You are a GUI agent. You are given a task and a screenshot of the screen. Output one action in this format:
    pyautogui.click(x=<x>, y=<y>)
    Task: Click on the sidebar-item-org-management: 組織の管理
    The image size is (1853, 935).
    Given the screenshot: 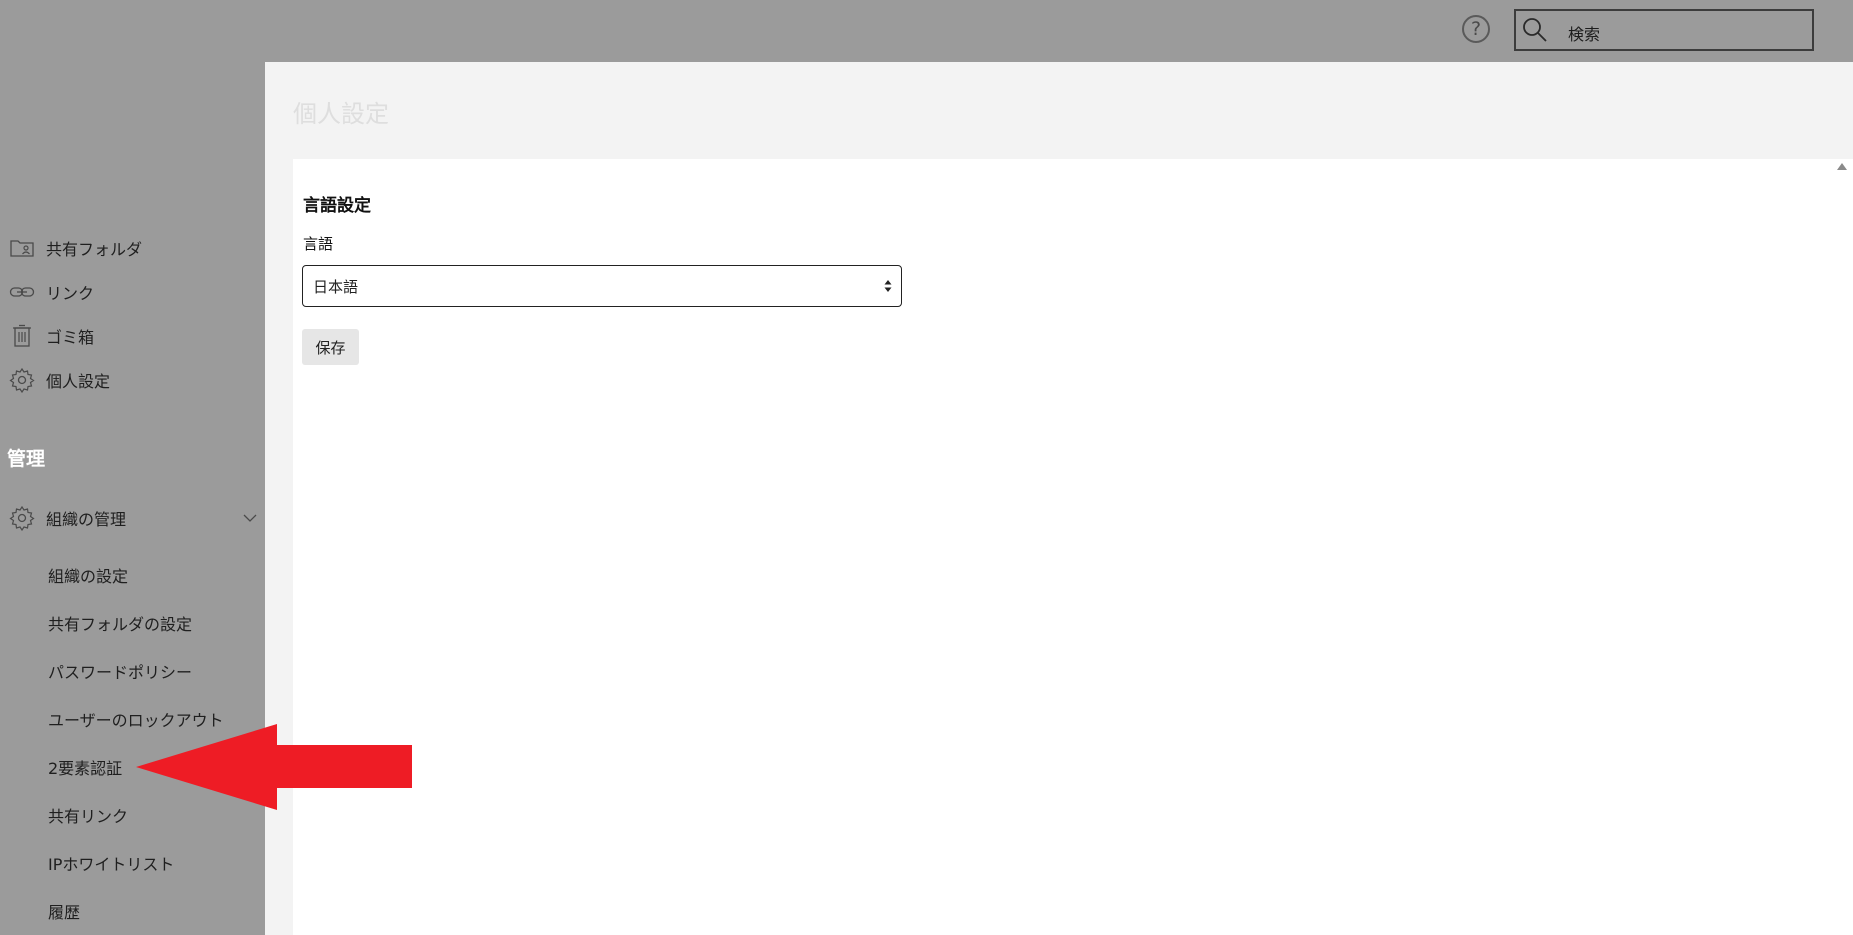 What is the action you would take?
    pyautogui.click(x=132, y=518)
    